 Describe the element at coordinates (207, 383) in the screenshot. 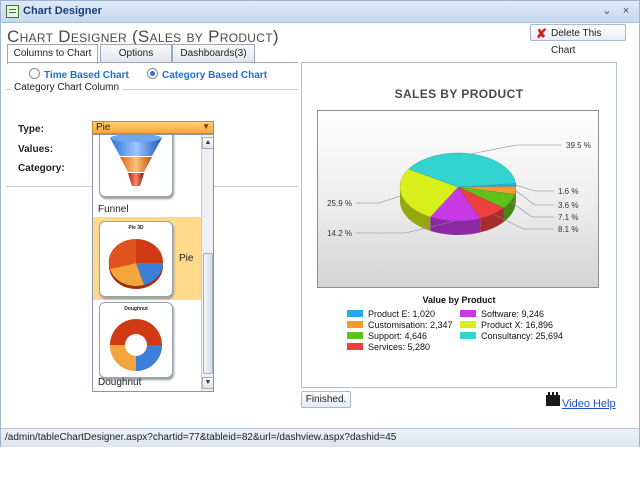

I see `scroll-down-icon: ▼` at that location.